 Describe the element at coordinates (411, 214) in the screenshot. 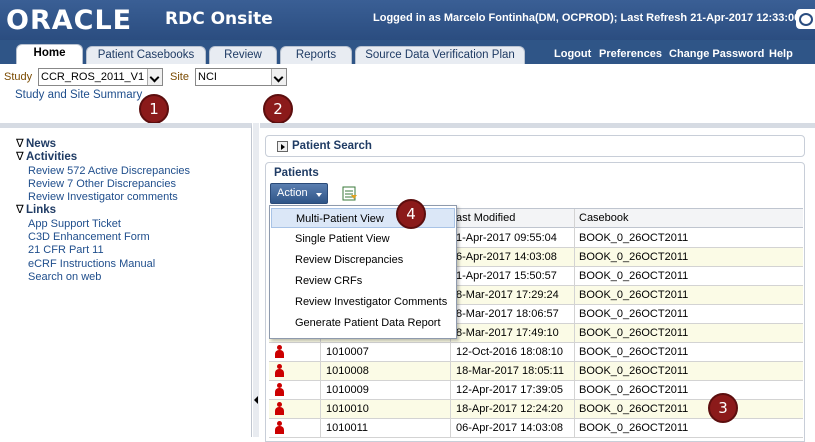

I see `callout-badge-4: 4` at that location.